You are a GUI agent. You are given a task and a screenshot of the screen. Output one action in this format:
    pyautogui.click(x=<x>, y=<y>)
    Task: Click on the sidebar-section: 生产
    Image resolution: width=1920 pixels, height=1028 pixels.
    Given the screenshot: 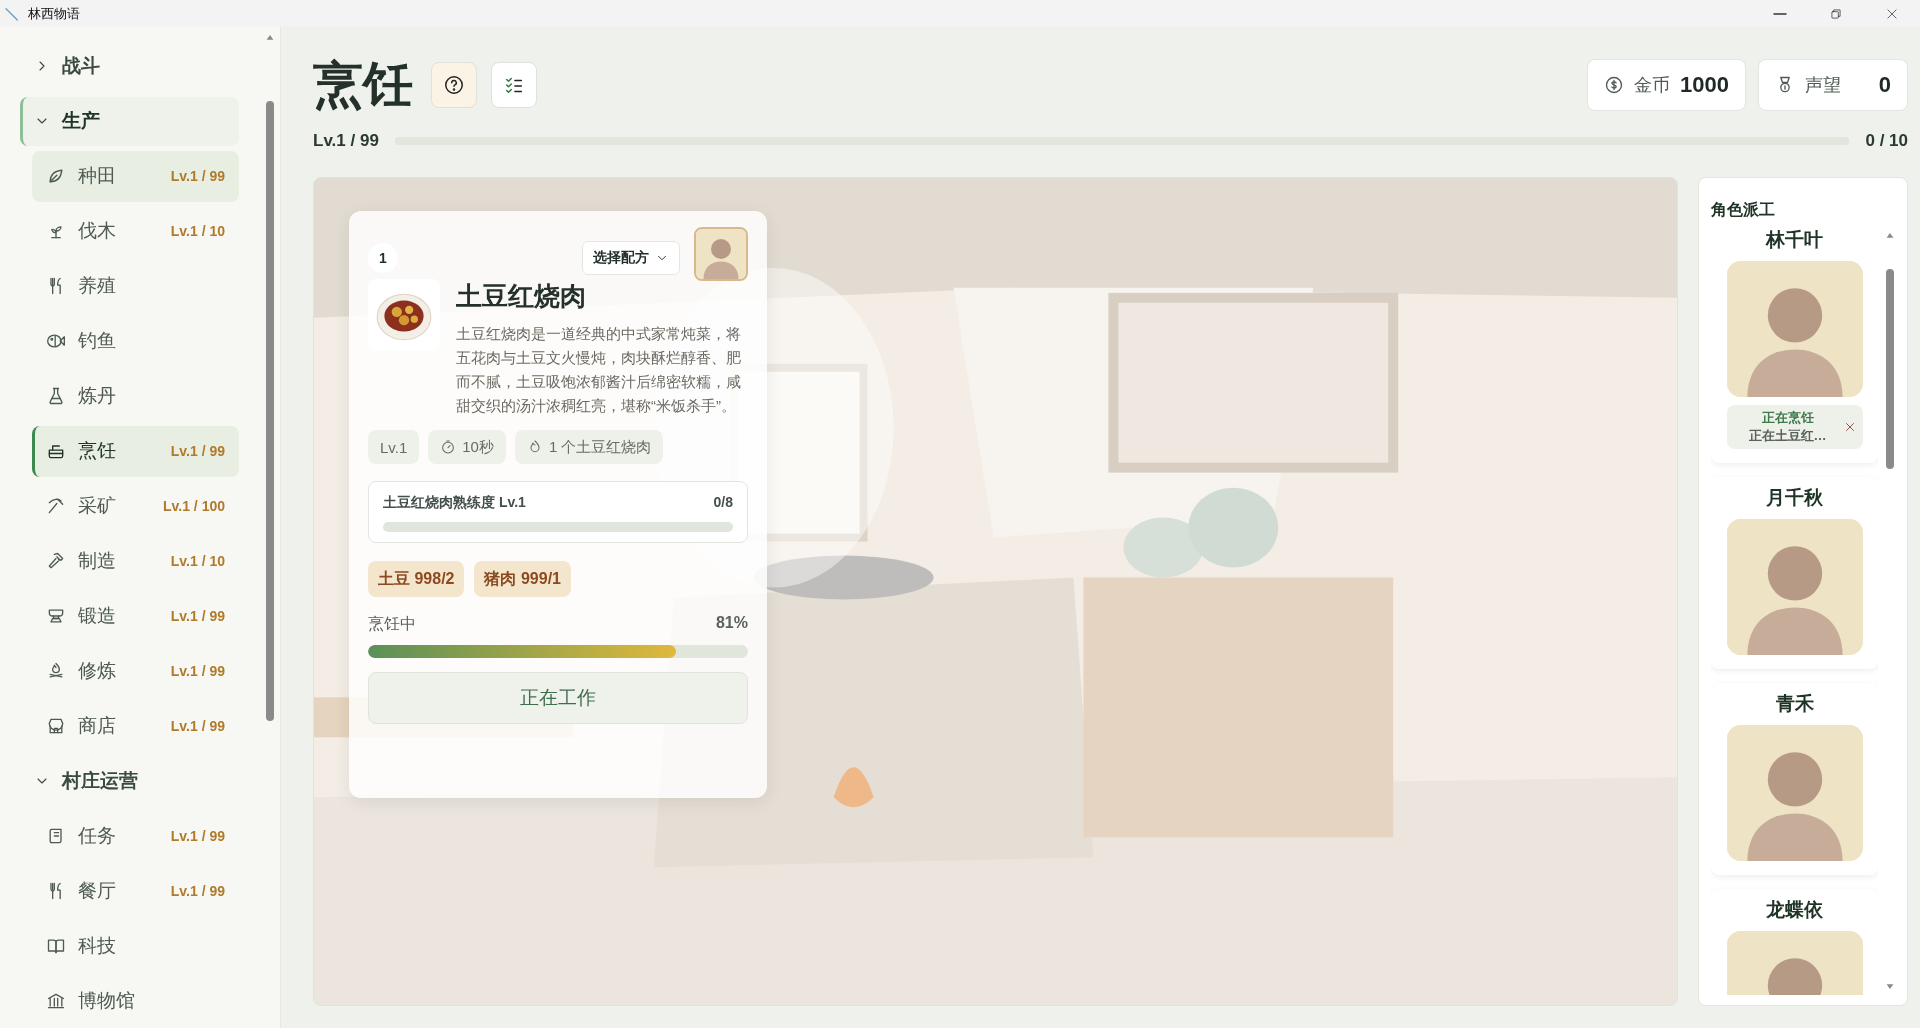 What is the action you would take?
    pyautogui.click(x=129, y=121)
    